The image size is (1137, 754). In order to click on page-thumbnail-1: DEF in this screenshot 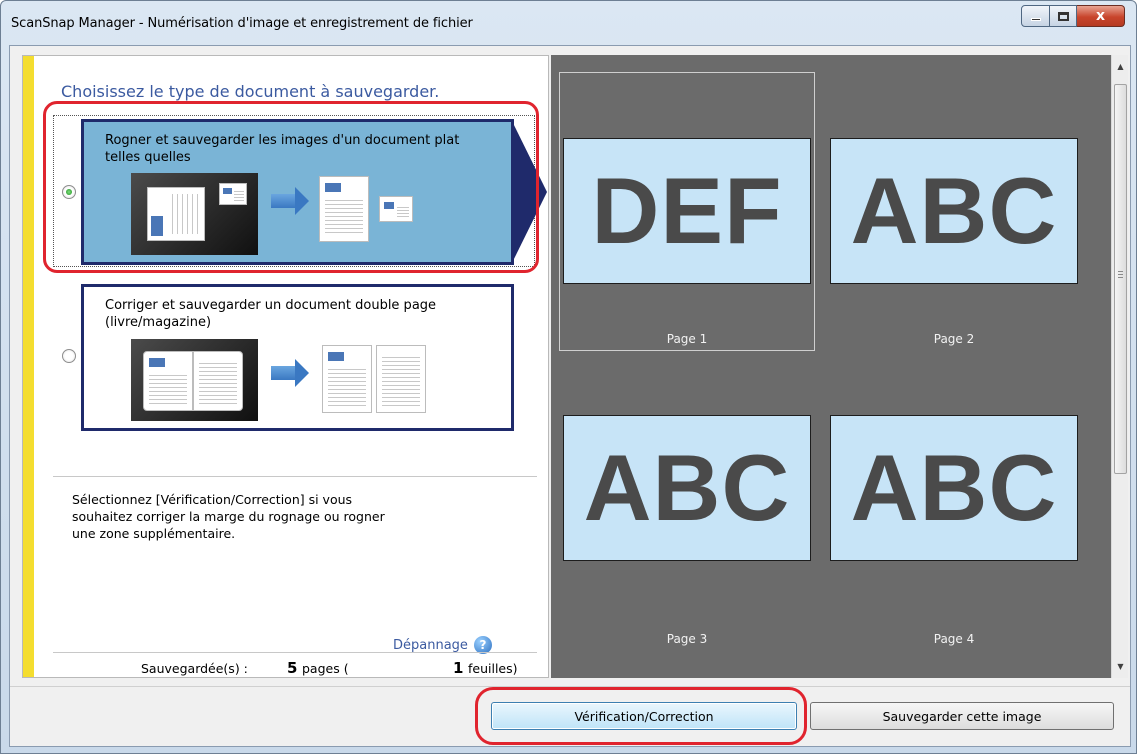, I will do `click(687, 211)`.